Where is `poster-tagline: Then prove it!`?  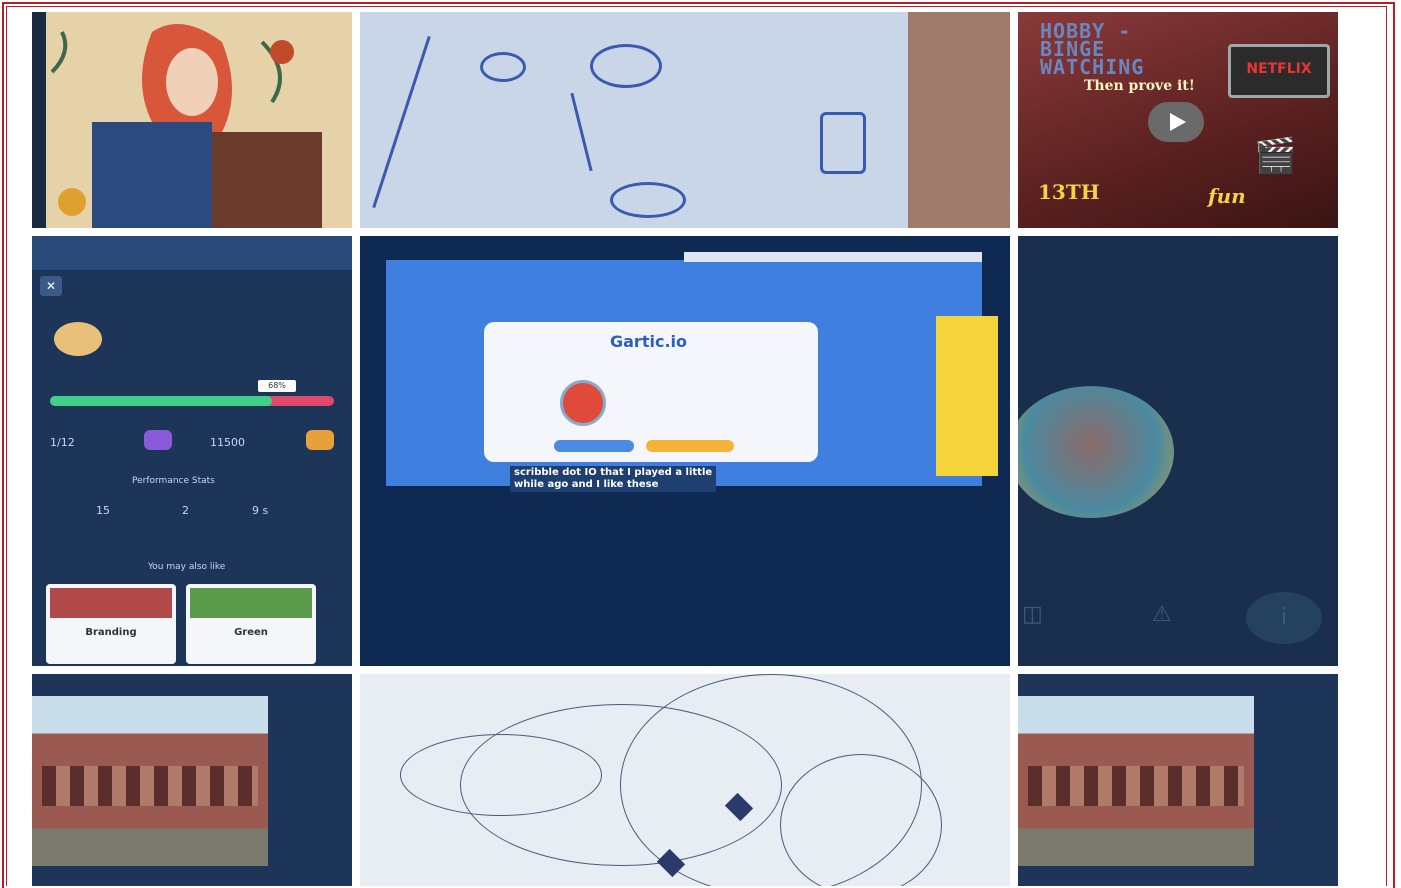
poster-tagline: Then prove it! is located at coordinates (1139, 86).